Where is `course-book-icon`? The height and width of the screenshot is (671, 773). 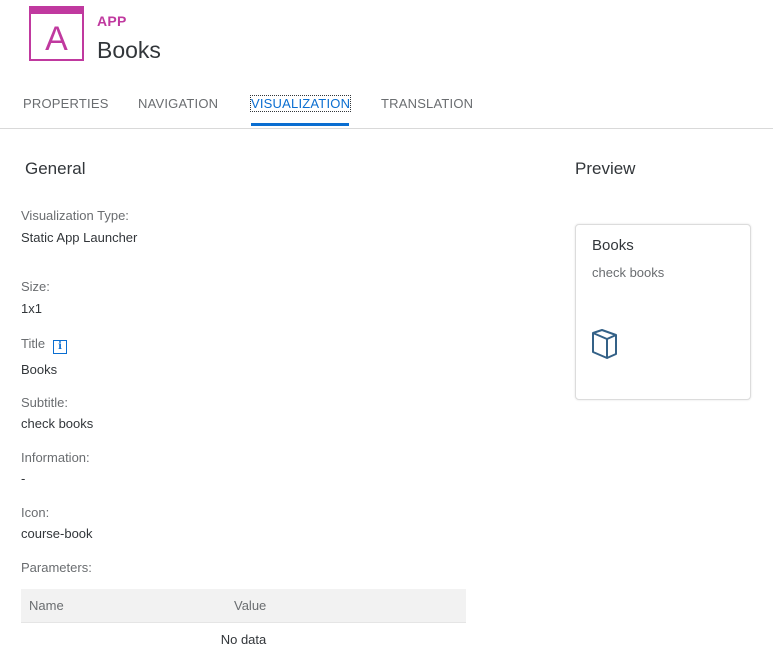 course-book-icon is located at coordinates (604, 344).